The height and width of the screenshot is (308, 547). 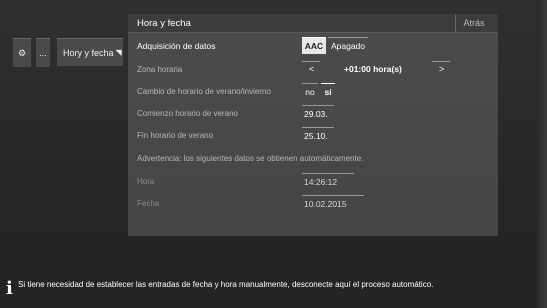 I want to click on dst-end-label: Fin horario de verano, so click(x=175, y=135).